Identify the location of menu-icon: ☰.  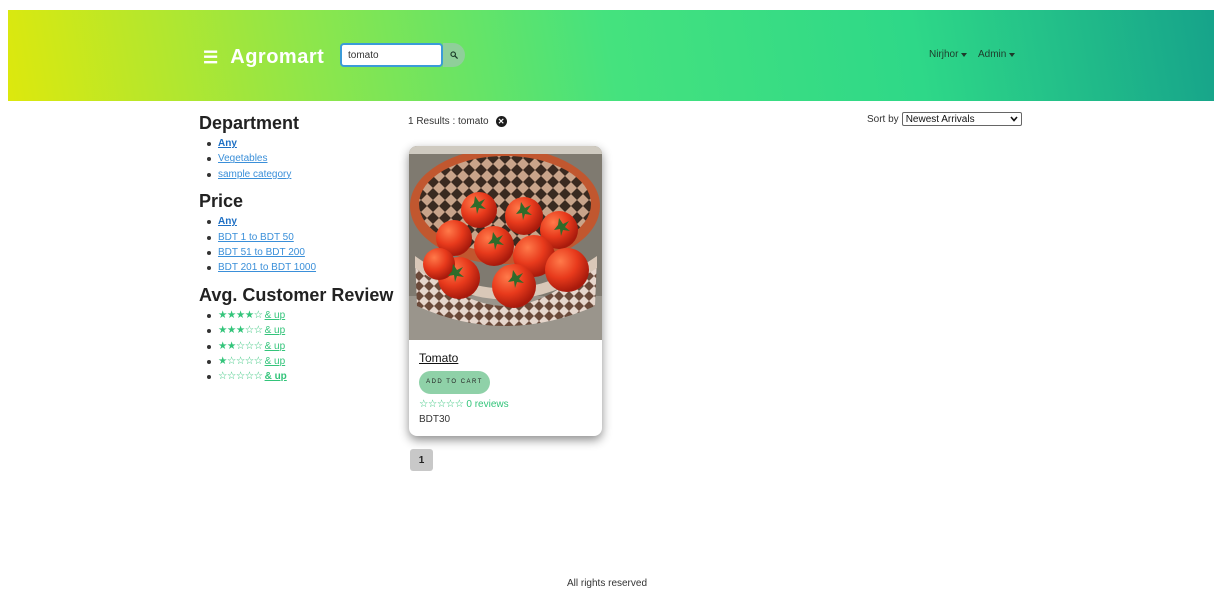
(210, 57).